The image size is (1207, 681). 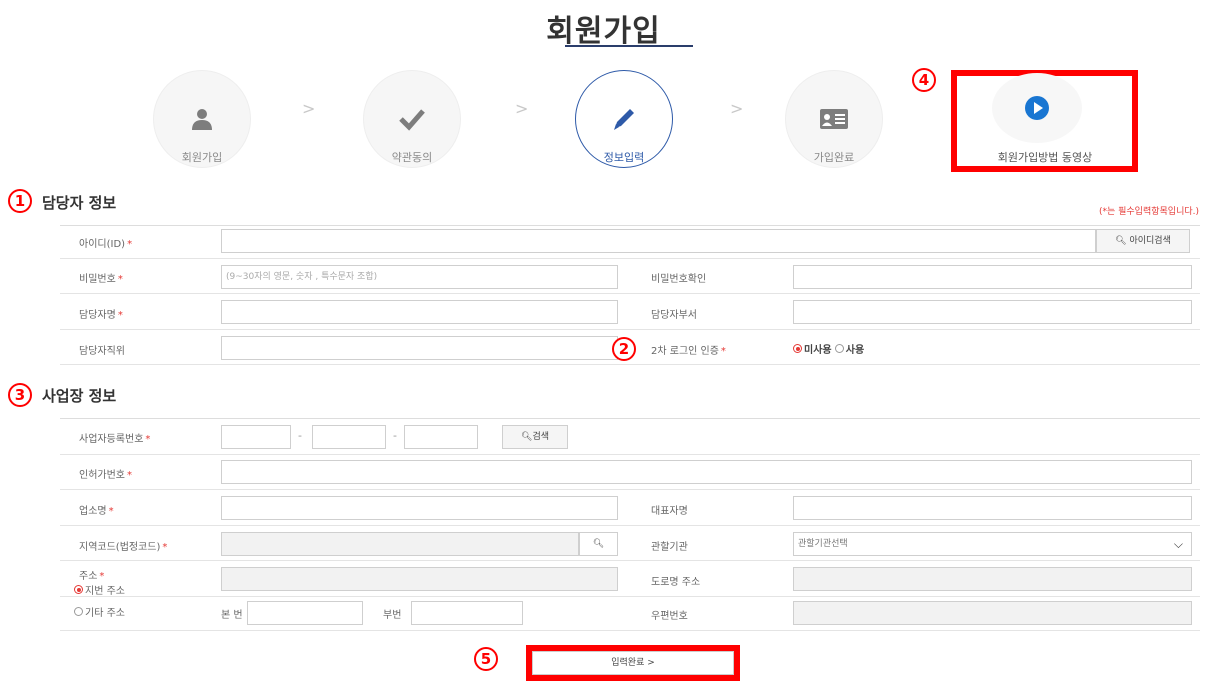 What do you see at coordinates (202, 157) in the screenshot?
I see `step-label-signup: 회원가입` at bounding box center [202, 157].